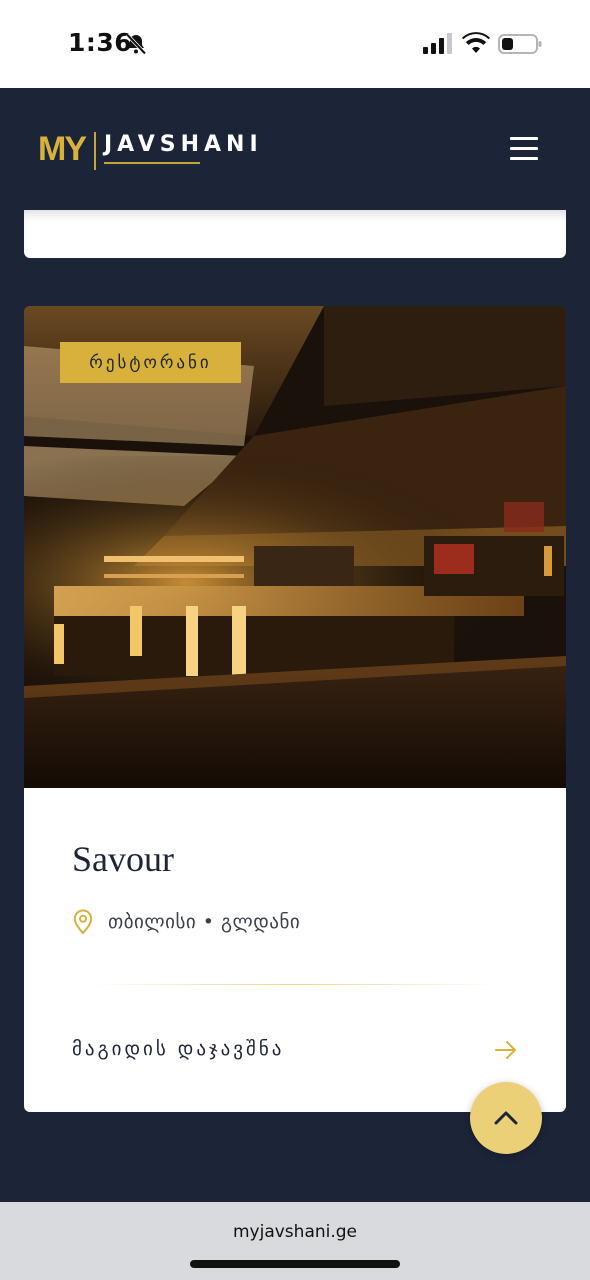 The height and width of the screenshot is (1280, 590). What do you see at coordinates (524, 149) in the screenshot?
I see `hamburger-menu-icon` at bounding box center [524, 149].